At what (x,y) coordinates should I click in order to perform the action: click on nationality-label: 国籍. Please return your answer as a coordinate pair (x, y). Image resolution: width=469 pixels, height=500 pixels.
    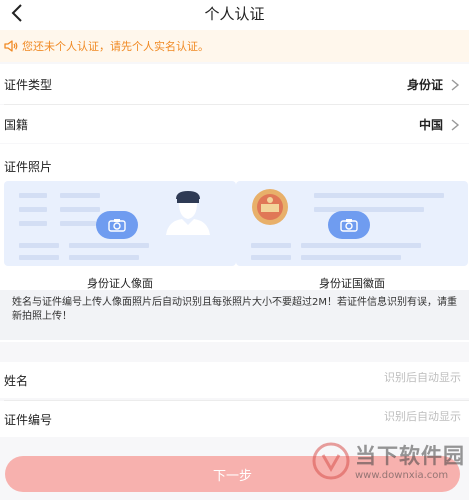
    Looking at the image, I should click on (16, 124).